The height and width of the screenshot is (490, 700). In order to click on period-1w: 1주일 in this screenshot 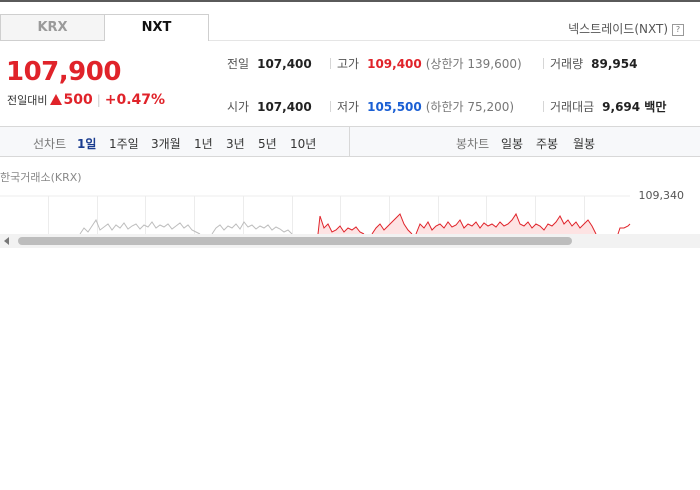, I will do `click(124, 143)`.